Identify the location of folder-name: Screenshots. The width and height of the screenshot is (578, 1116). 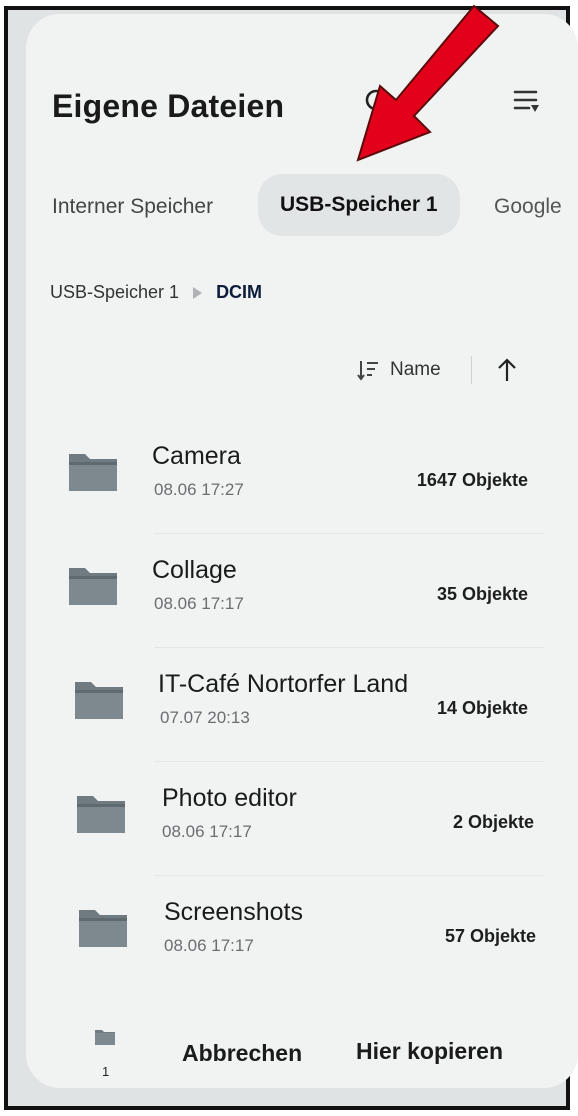
(233, 912).